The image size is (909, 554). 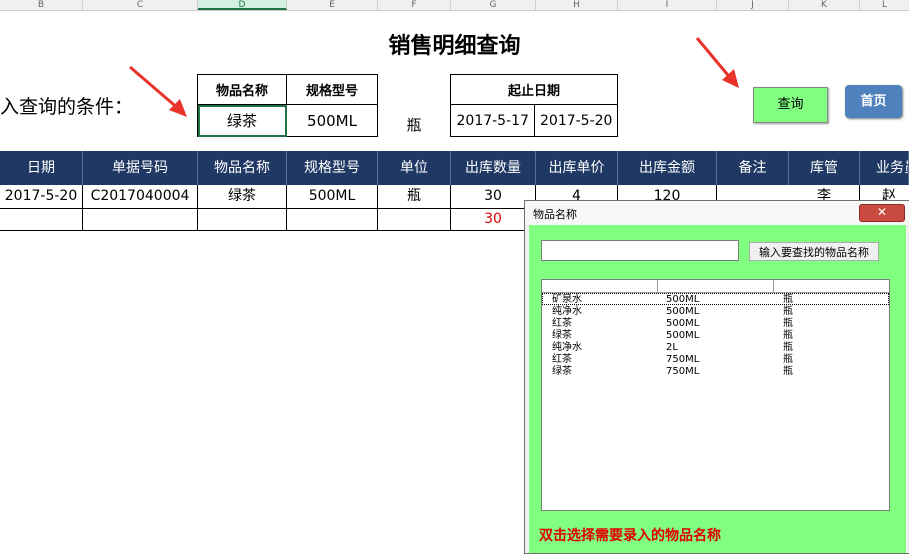 I want to click on column-title-note: 备注, so click(x=753, y=168).